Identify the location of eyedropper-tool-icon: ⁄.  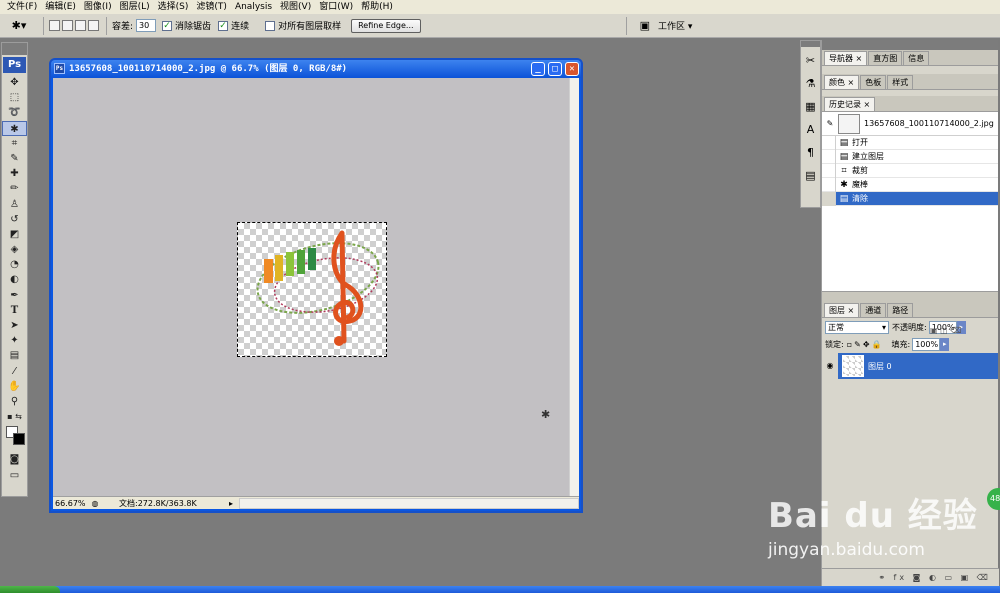
(14, 371).